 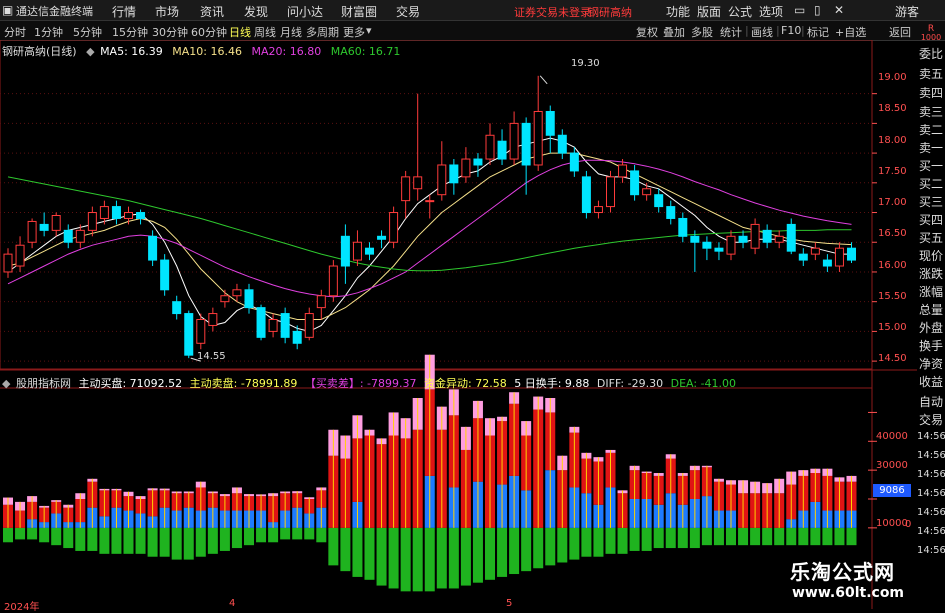 I want to click on sidebar-item: 收益, so click(x=931, y=381).